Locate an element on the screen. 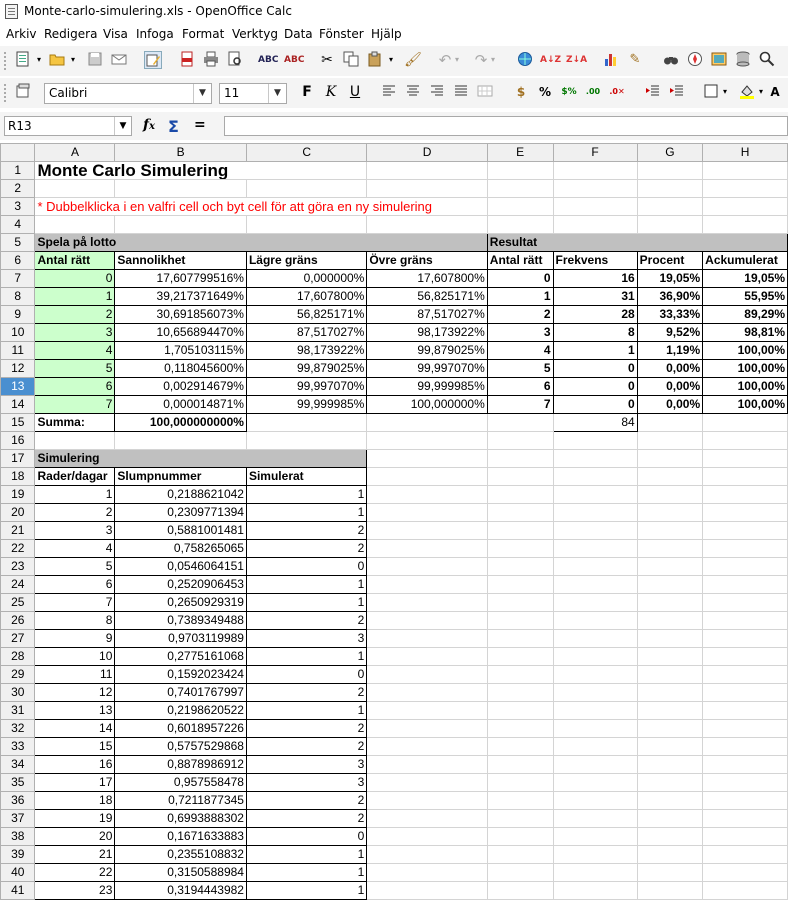 This screenshot has width=788, height=909. row-header-23: 23 is located at coordinates (18, 566).